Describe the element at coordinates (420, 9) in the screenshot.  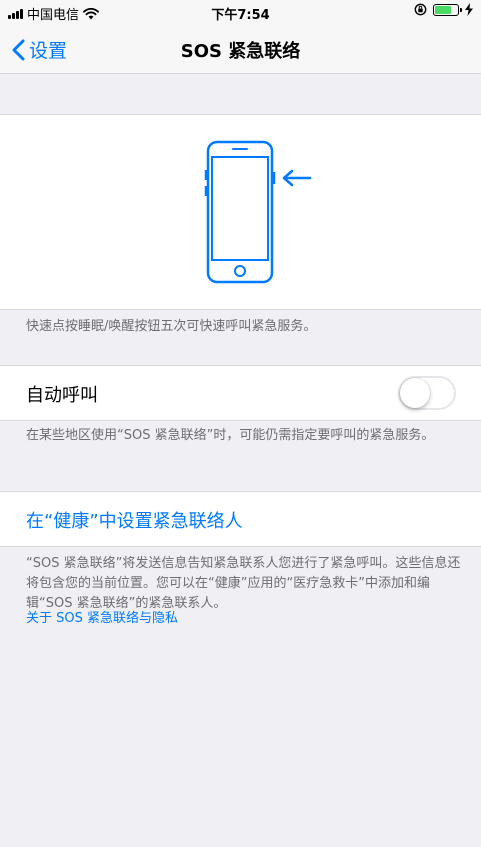
I see `orientation-lock-icon` at that location.